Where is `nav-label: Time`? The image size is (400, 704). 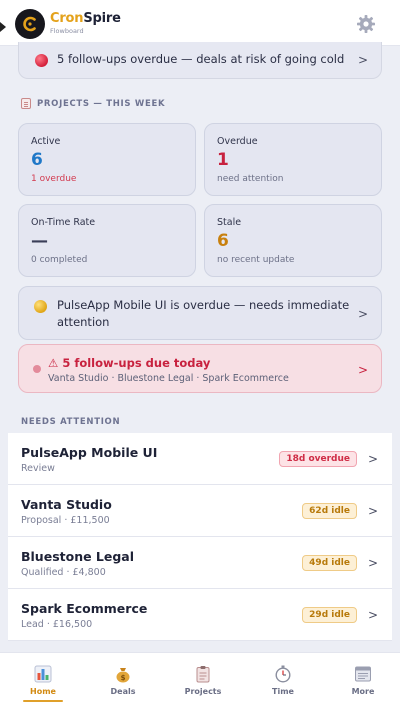 nav-label: Time is located at coordinates (283, 691).